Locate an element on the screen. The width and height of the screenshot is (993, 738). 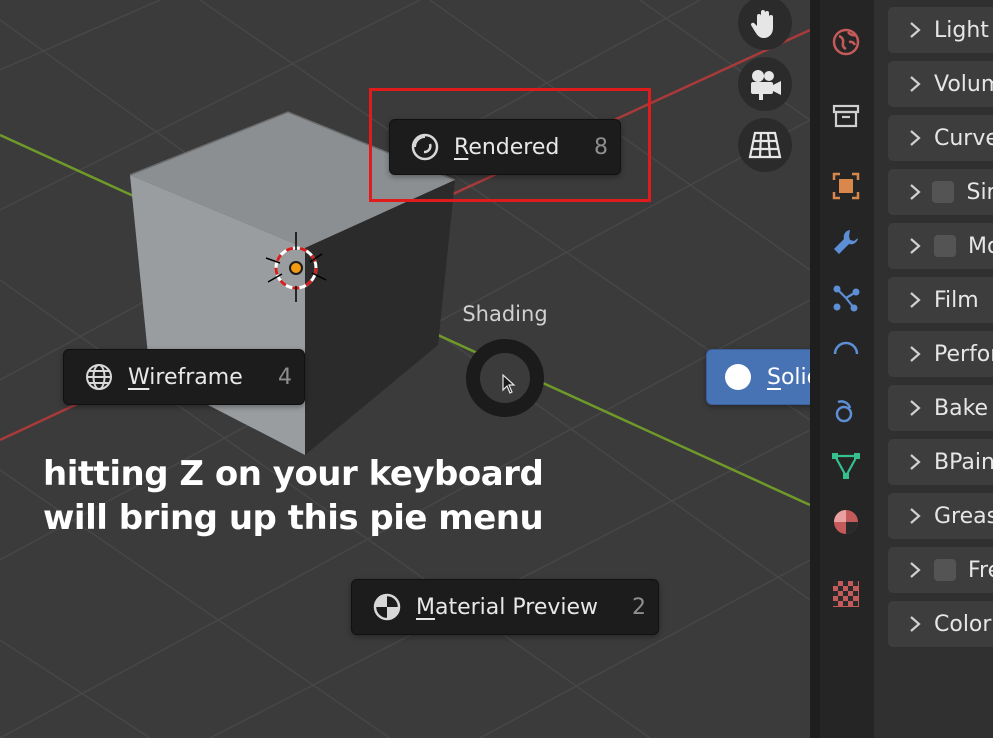
pie-menu-title: Shading is located at coordinates (505, 314).